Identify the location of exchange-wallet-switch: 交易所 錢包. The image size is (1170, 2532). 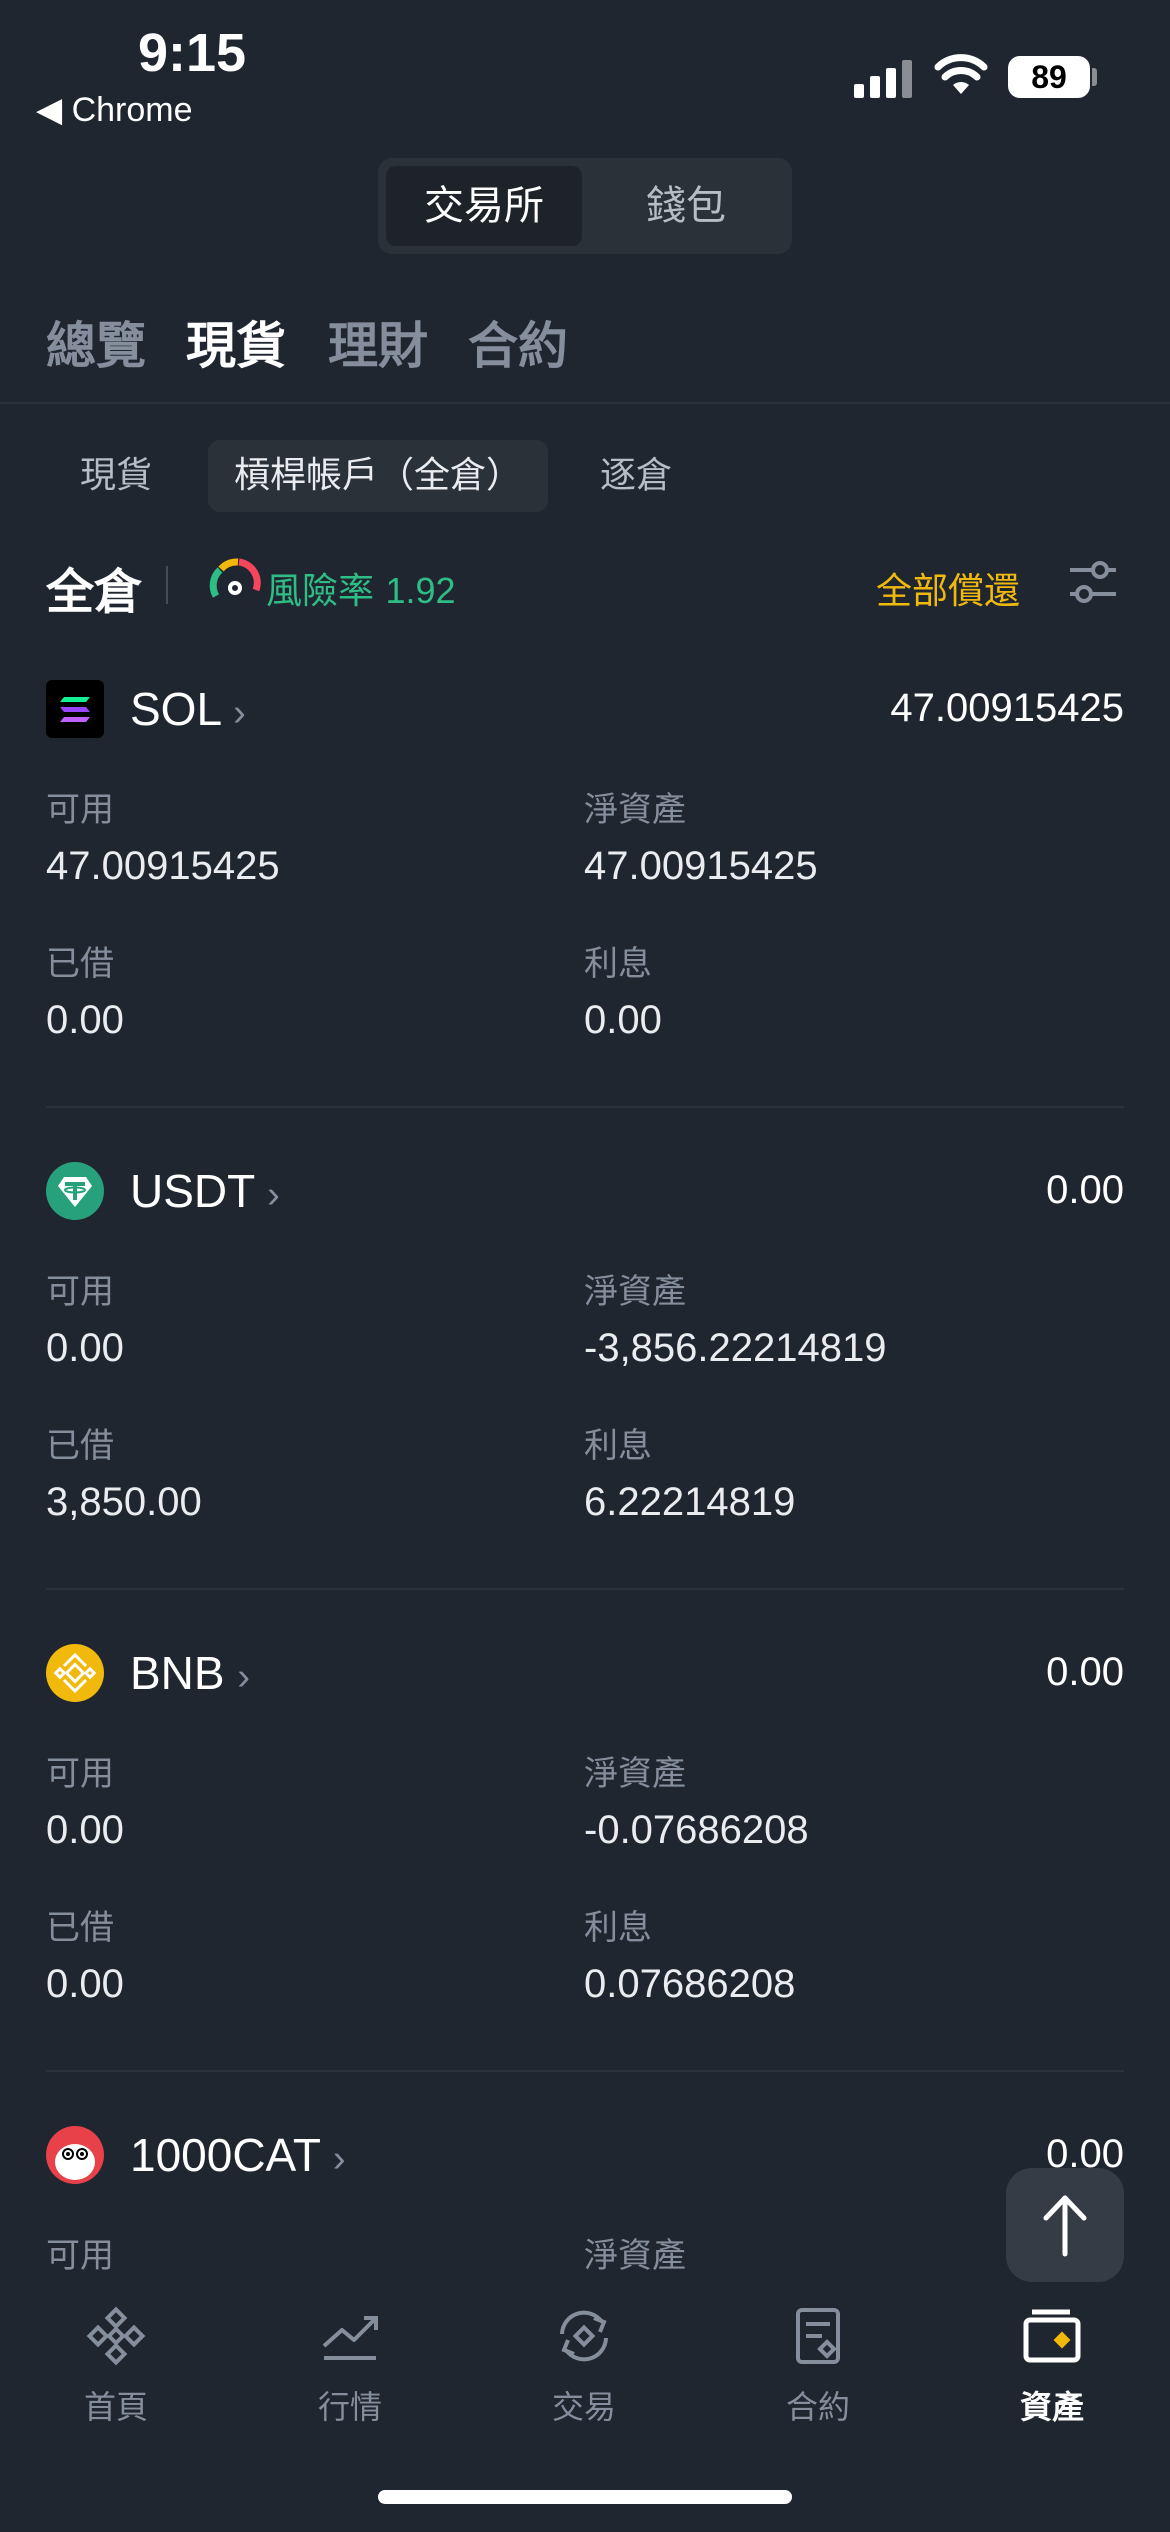
(585, 206).